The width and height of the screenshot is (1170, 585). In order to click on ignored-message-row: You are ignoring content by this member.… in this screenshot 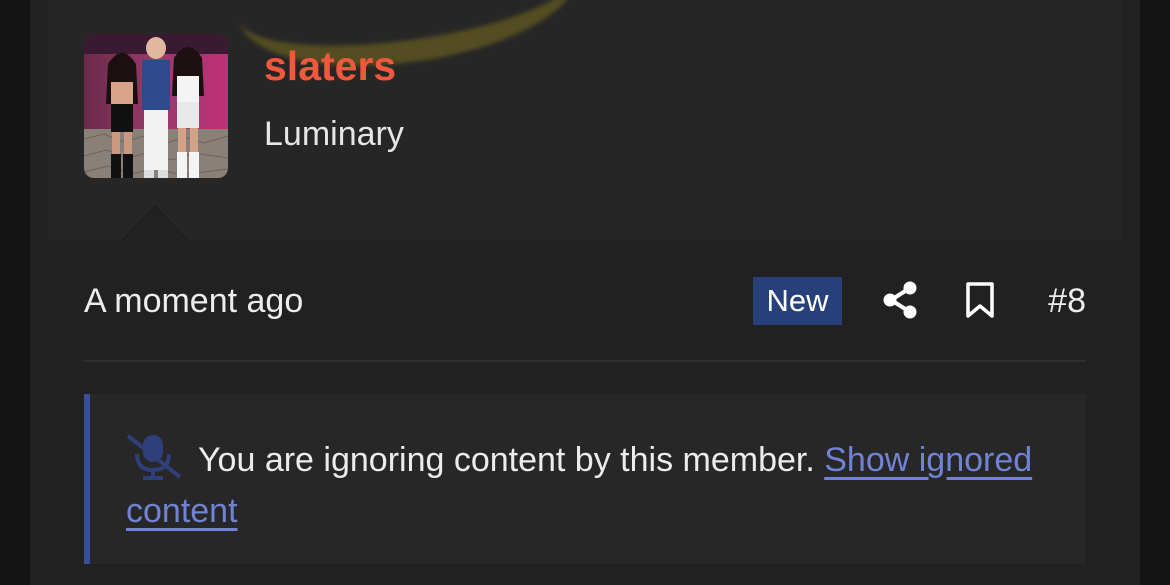, I will do `click(586, 485)`.